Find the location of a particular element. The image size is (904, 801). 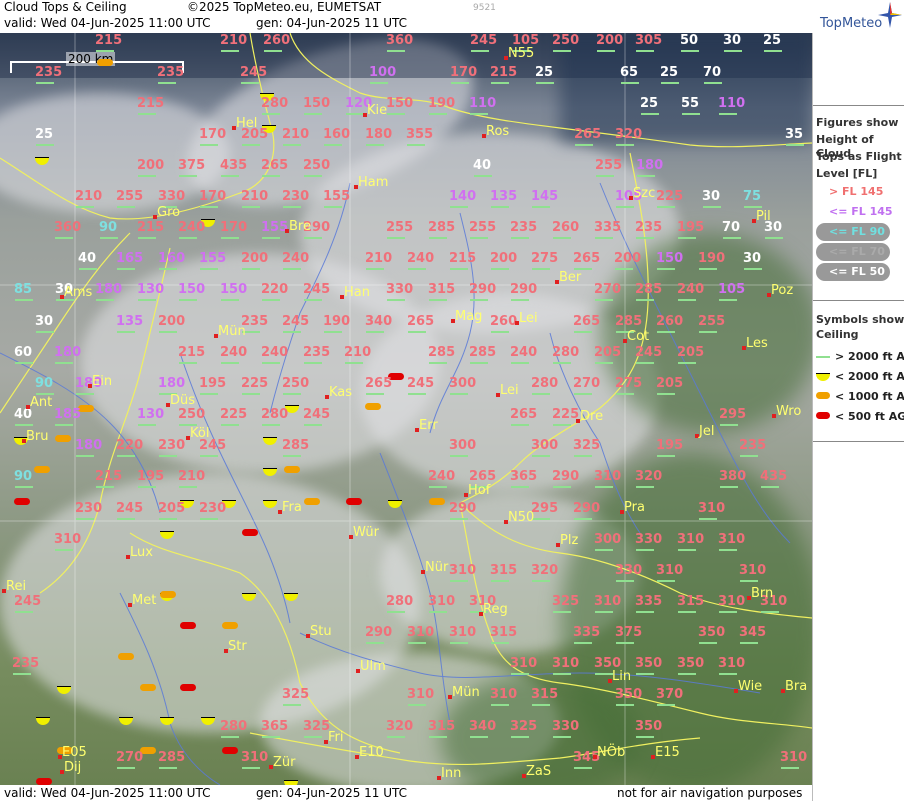

cloud-top-label: 190 is located at coordinates (337, 321).